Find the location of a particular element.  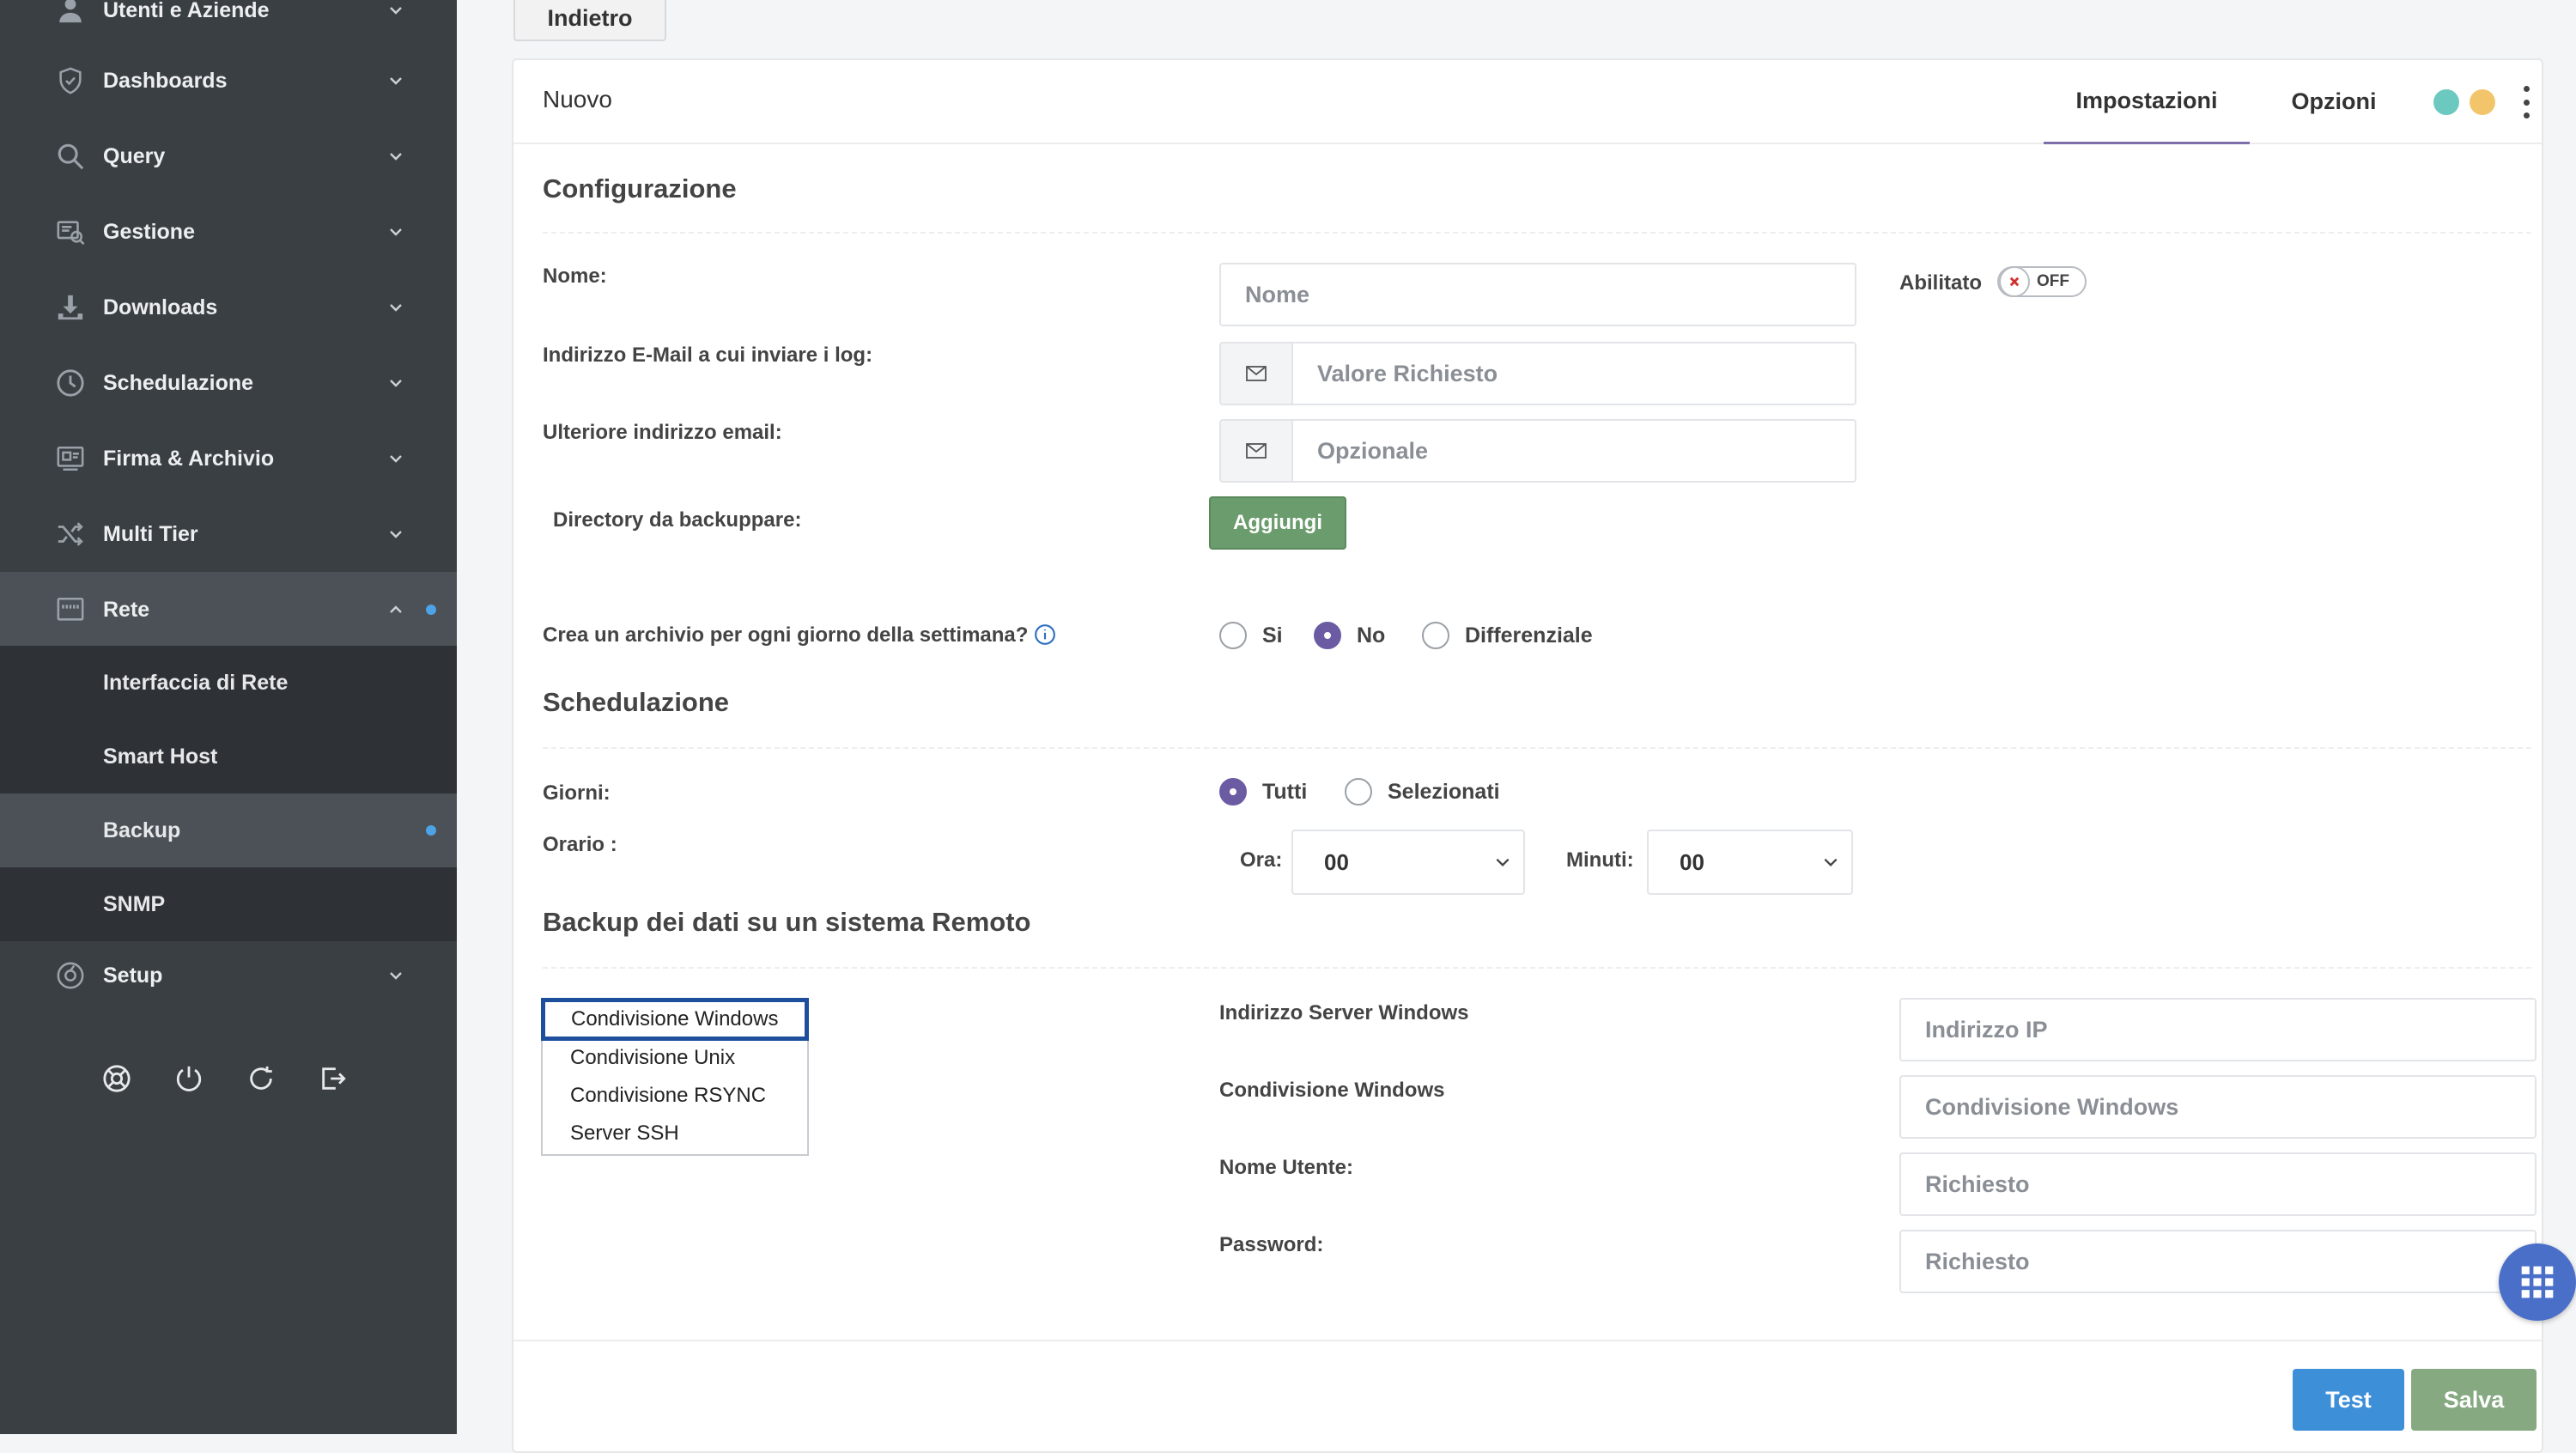

sidebar-item-smart-host: Smart Host is located at coordinates (229, 757).